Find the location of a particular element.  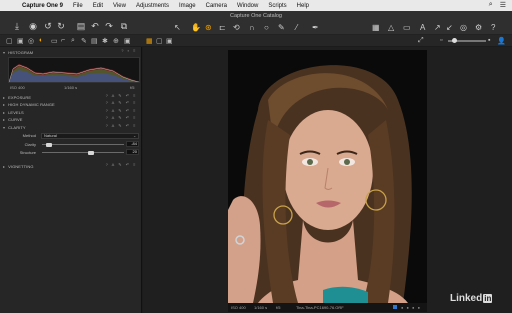

color-tag-swatch is located at coordinates (395, 307).